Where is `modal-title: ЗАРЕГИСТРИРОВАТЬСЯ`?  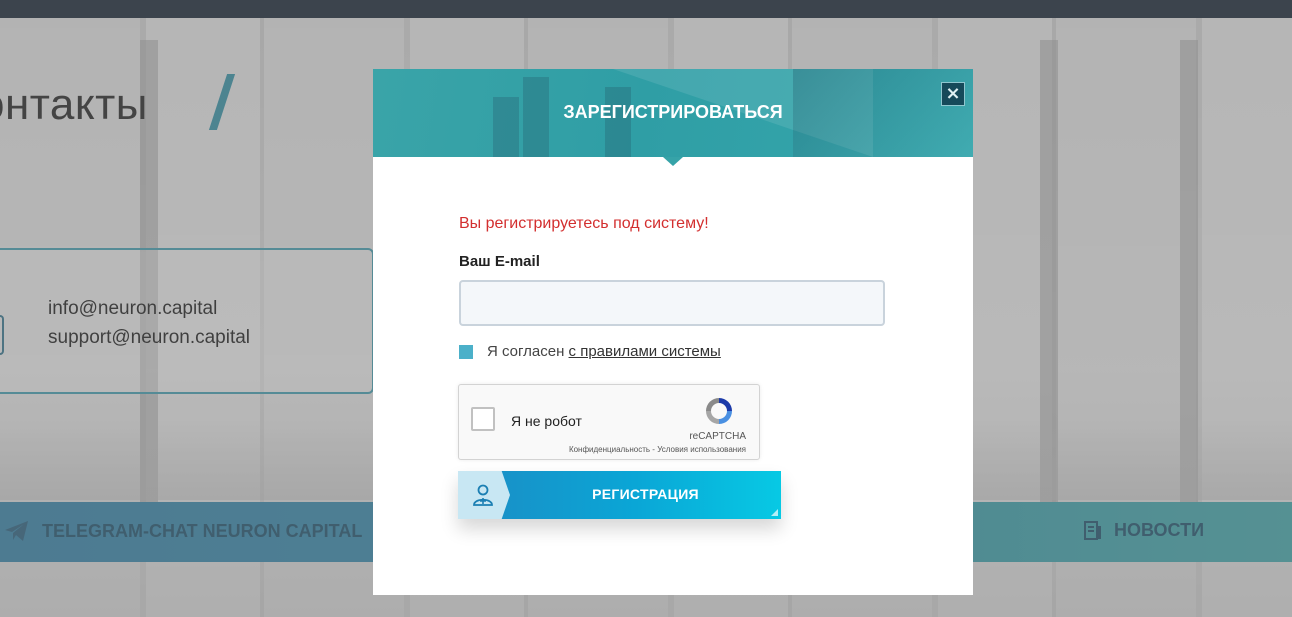 modal-title: ЗАРЕГИСТРИРОВАТЬСЯ is located at coordinates (673, 112).